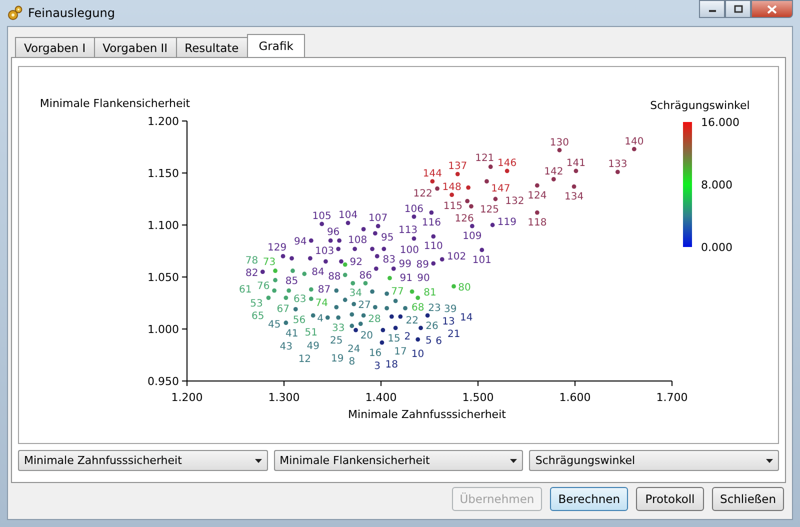 Image resolution: width=800 pixels, height=527 pixels. I want to click on dropdown-arrow-icon, so click(770, 460).